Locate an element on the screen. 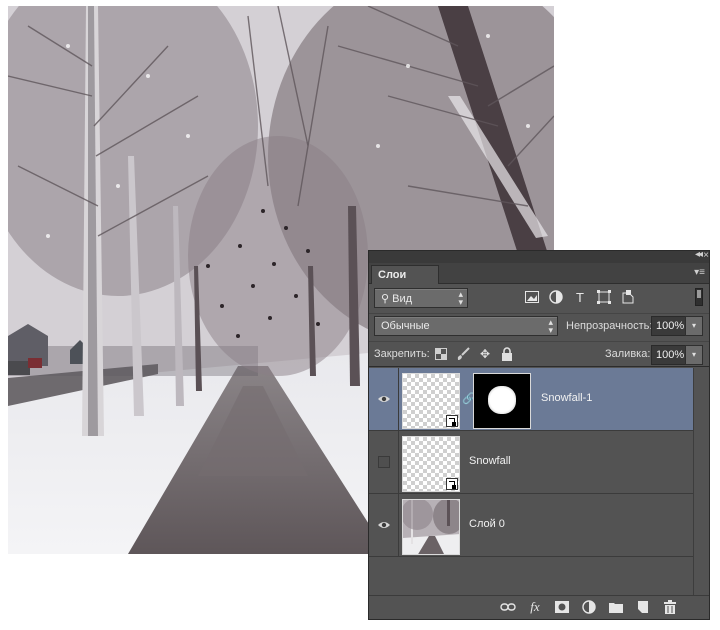  add-mask-icon is located at coordinates (562, 607).